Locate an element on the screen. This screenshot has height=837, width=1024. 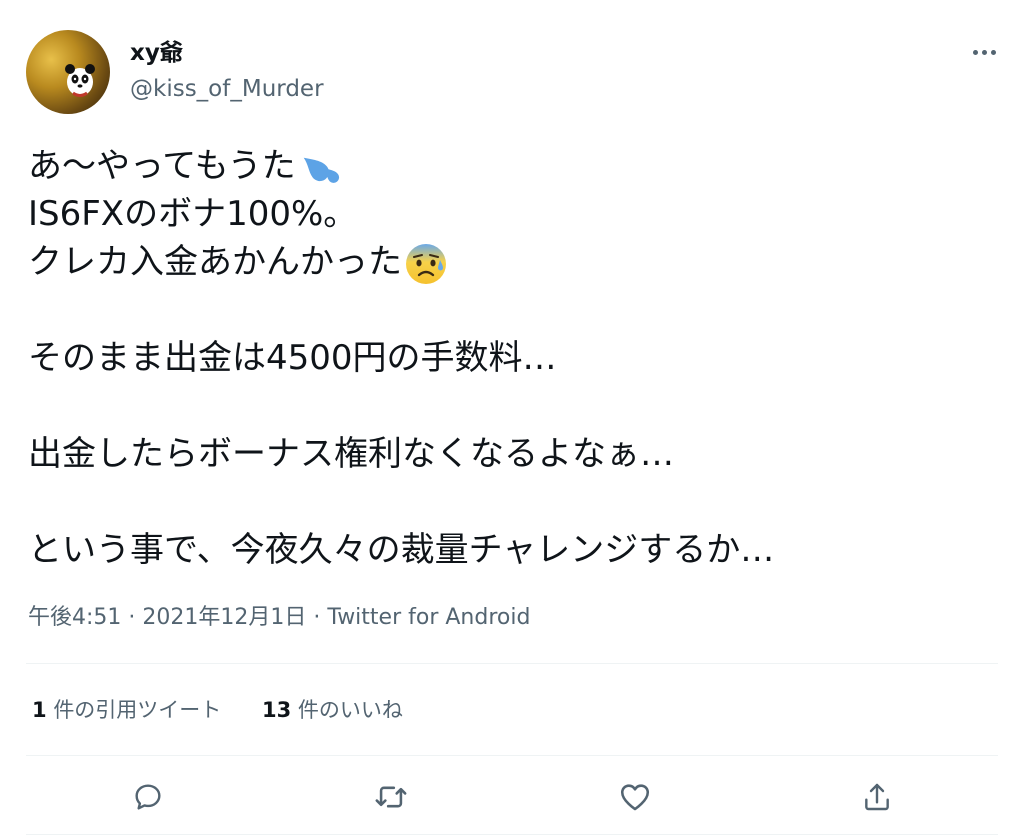
tweet-date: 2021年12月1日 is located at coordinates (224, 617).